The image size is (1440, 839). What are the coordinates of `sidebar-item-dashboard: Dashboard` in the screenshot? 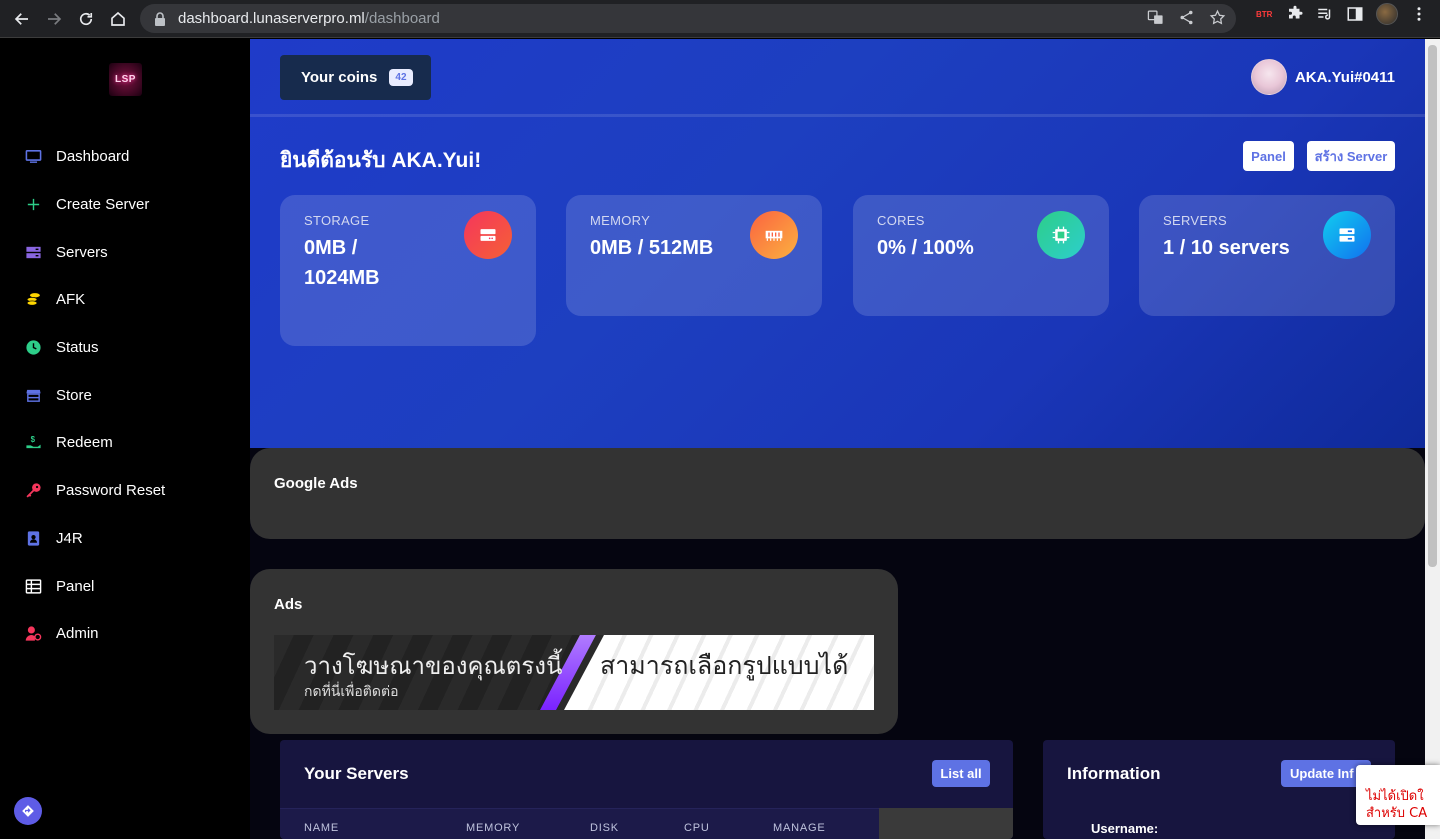 It's located at (125, 157).